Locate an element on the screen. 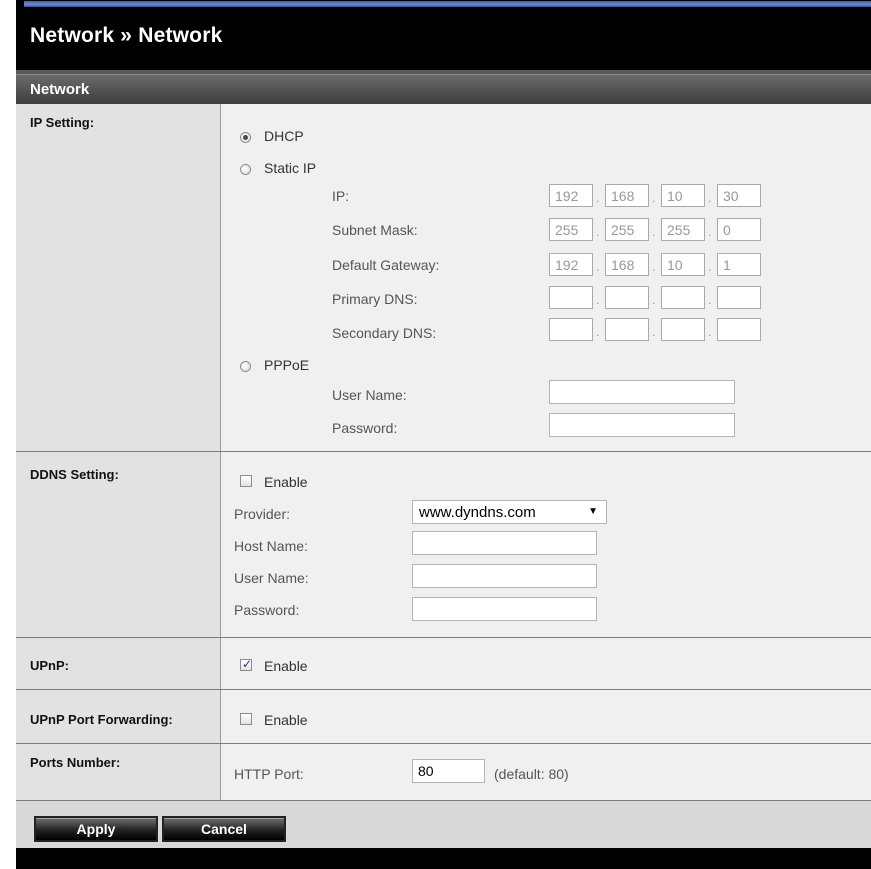  pppoe-password-label: Password: is located at coordinates (365, 428).